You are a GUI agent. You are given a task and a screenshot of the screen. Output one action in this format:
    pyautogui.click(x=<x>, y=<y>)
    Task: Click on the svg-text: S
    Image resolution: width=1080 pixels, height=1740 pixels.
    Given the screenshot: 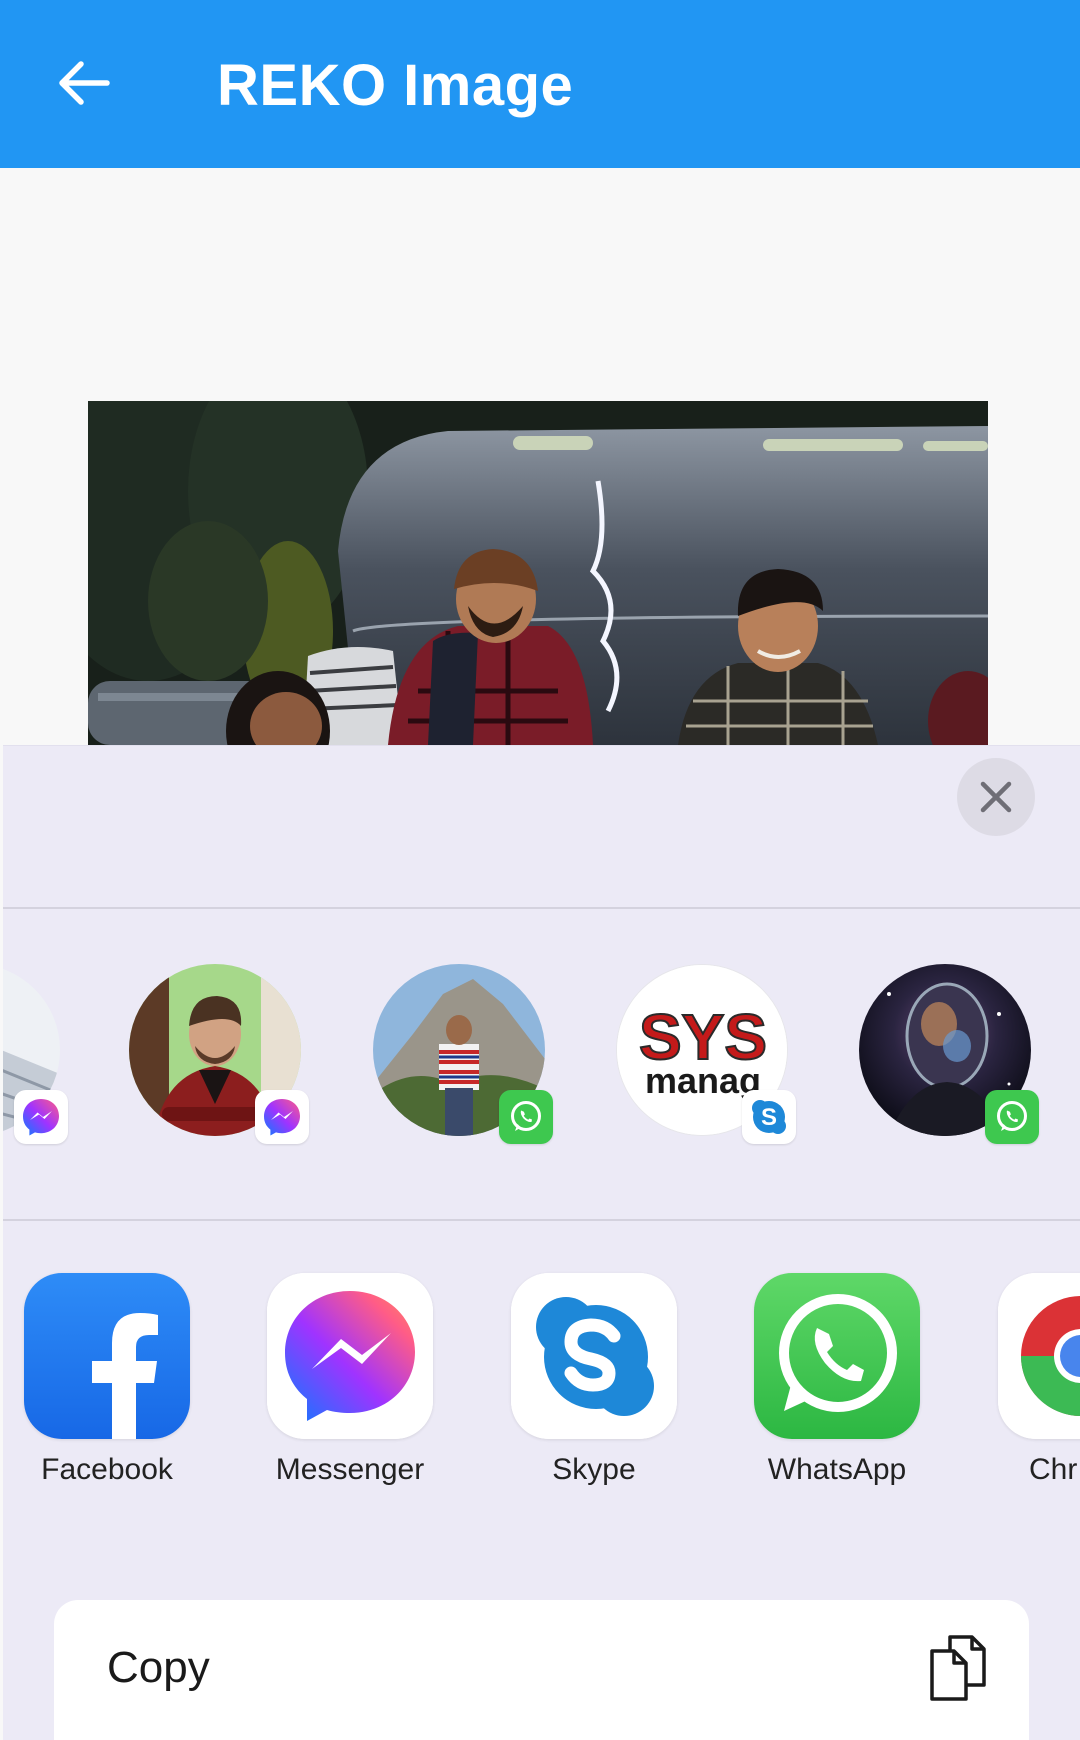 What is the action you would take?
    pyautogui.click(x=769, y=1117)
    